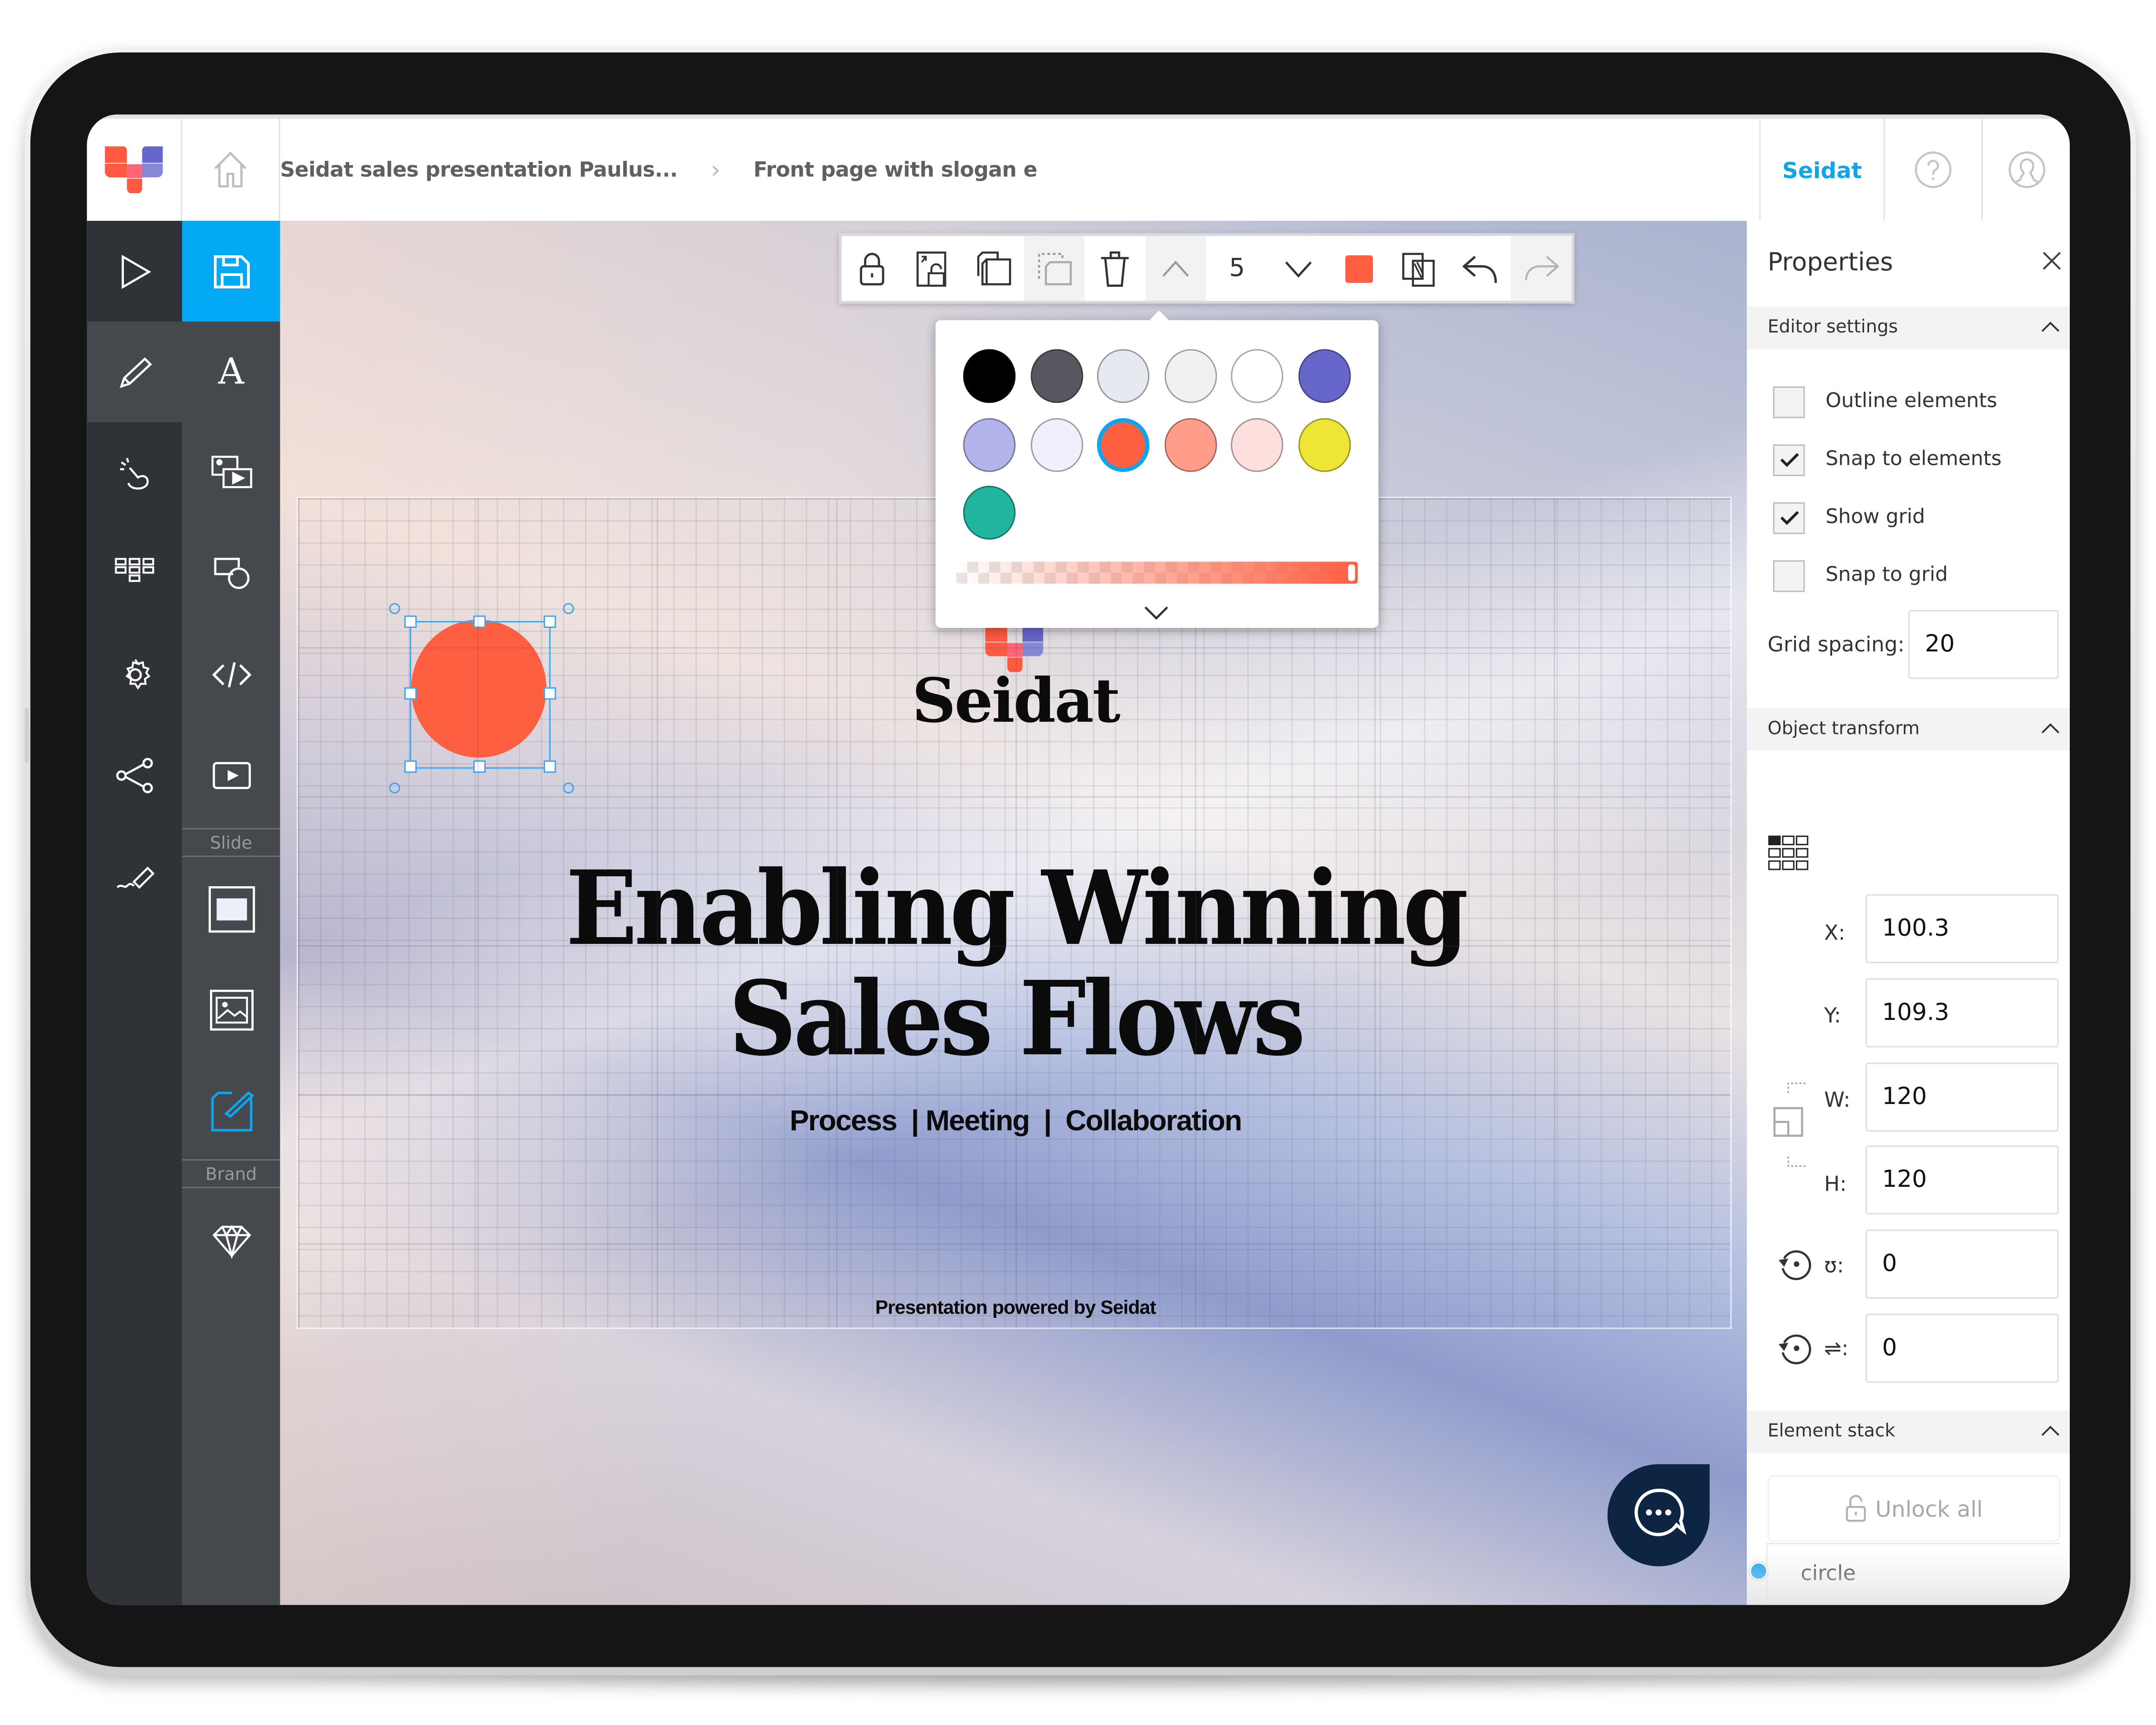 This screenshot has width=2156, height=1725. I want to click on fill-color-icon, so click(1358, 268).